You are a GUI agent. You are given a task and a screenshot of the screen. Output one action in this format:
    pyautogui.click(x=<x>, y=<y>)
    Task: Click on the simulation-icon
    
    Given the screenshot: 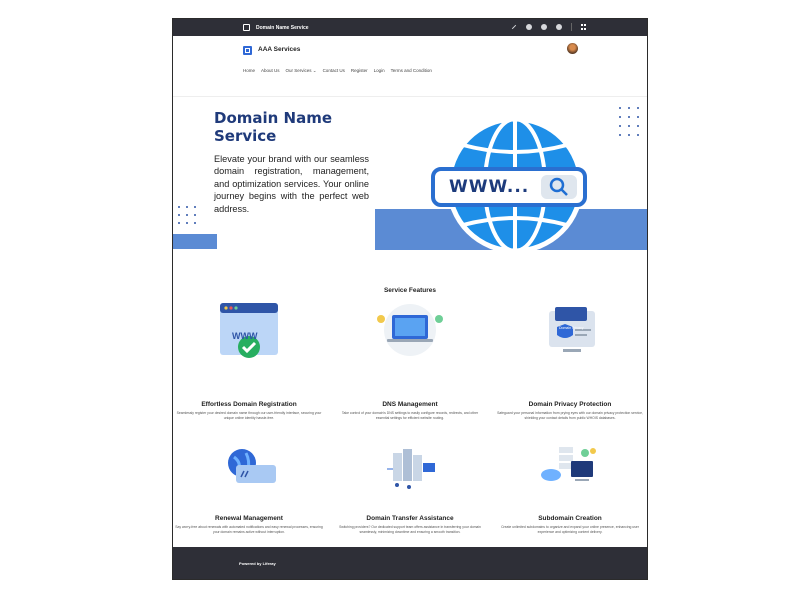 What is the action you would take?
    pyautogui.click(x=544, y=27)
    